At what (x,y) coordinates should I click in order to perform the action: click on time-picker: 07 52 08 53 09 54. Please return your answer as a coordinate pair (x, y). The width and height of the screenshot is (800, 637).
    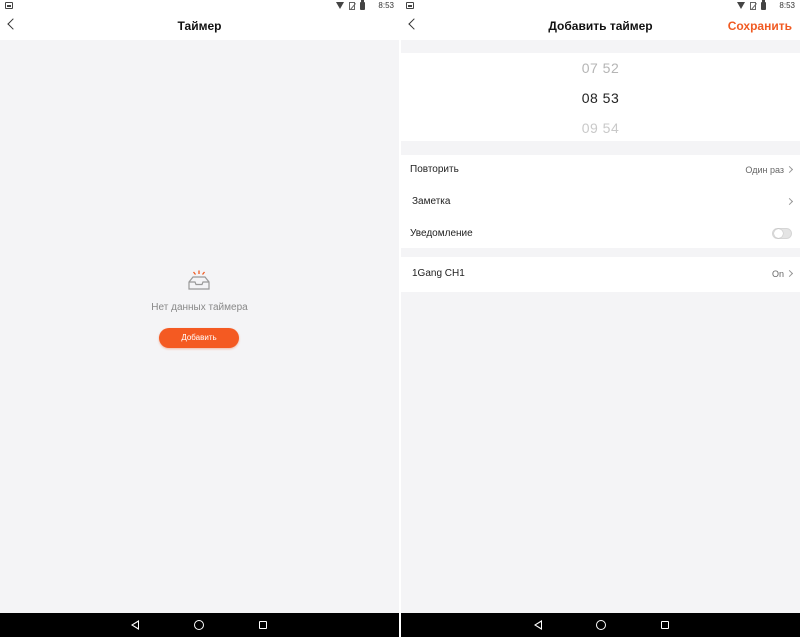
    Looking at the image, I should click on (600, 97).